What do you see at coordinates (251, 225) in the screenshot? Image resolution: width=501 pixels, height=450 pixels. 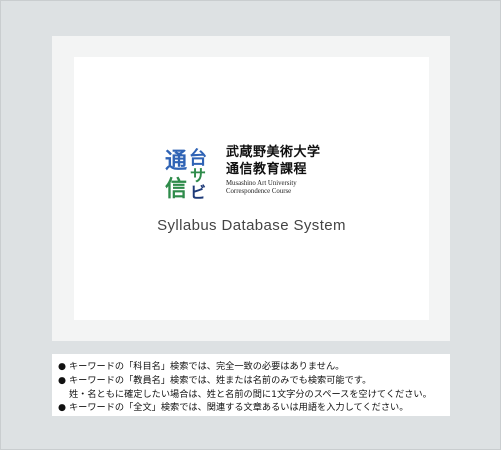 I see `system-title: Syllabus Database System` at bounding box center [251, 225].